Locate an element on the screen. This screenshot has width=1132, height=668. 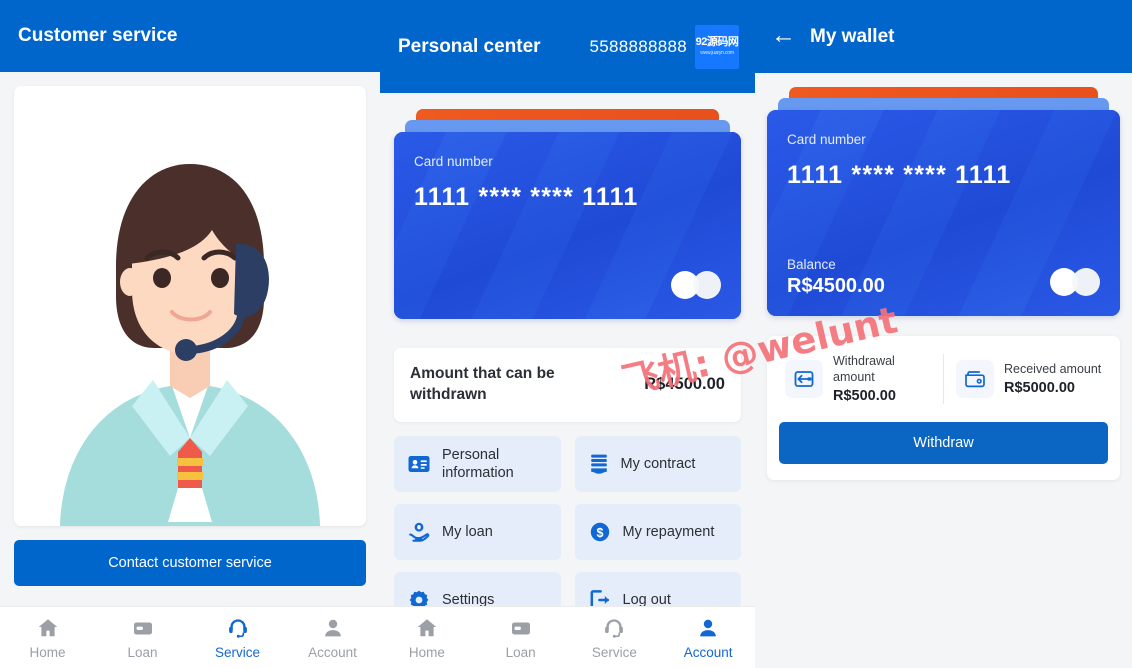
back-arrow-icon: ← is located at coordinates (783, 35).